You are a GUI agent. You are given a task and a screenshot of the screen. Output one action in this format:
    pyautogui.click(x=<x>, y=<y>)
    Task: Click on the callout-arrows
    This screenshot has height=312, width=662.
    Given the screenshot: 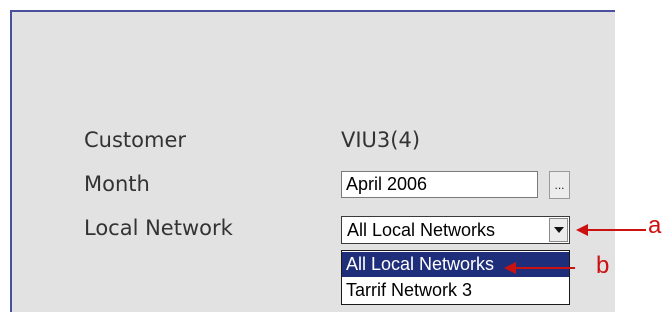 What is the action you would take?
    pyautogui.click(x=575, y=249)
    